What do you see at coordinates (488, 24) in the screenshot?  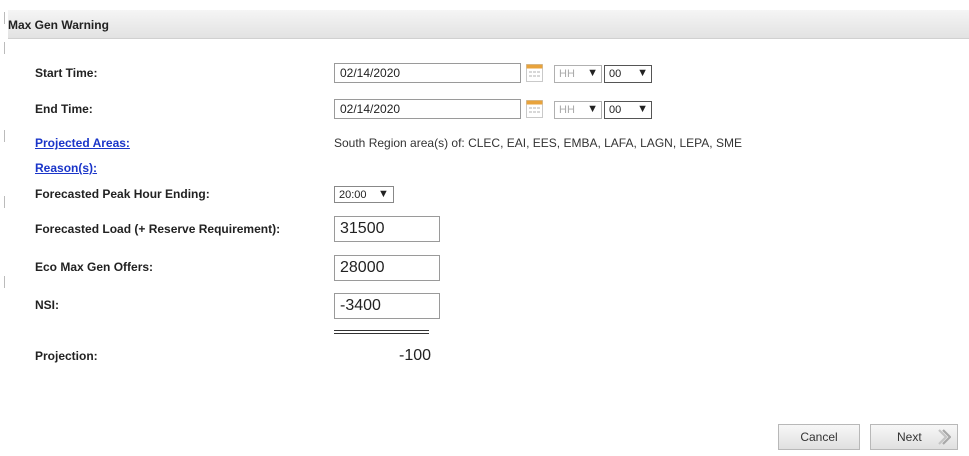 I see `panel-header: Max Gen Warning` at bounding box center [488, 24].